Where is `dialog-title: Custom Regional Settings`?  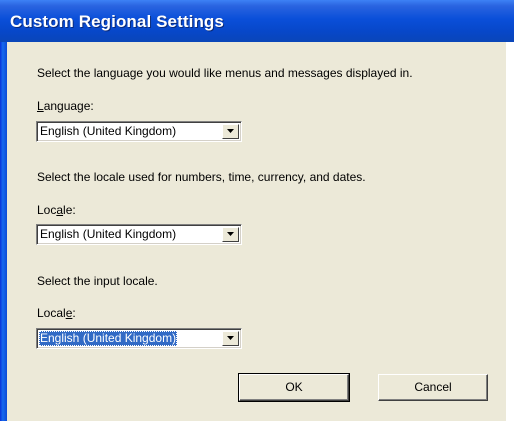 dialog-title: Custom Regional Settings is located at coordinates (117, 21).